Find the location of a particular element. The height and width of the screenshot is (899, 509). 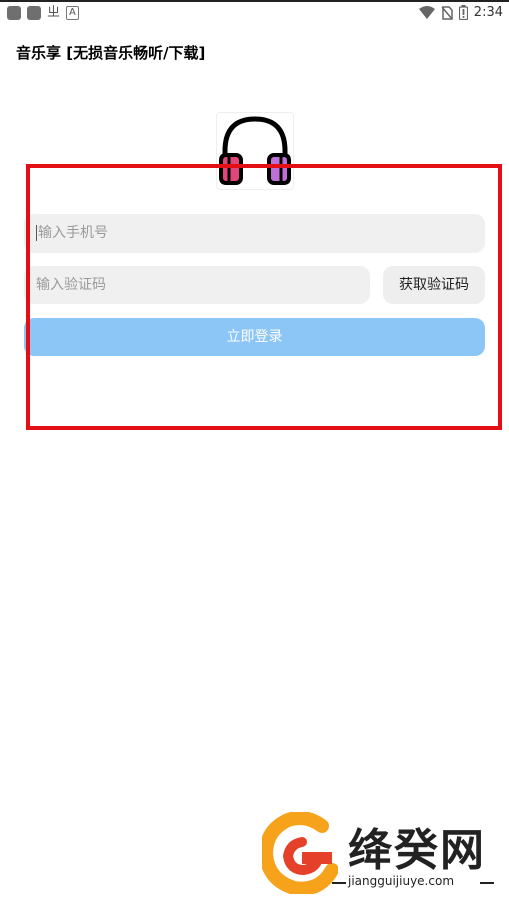

status-right: 2:34 is located at coordinates (460, 12).